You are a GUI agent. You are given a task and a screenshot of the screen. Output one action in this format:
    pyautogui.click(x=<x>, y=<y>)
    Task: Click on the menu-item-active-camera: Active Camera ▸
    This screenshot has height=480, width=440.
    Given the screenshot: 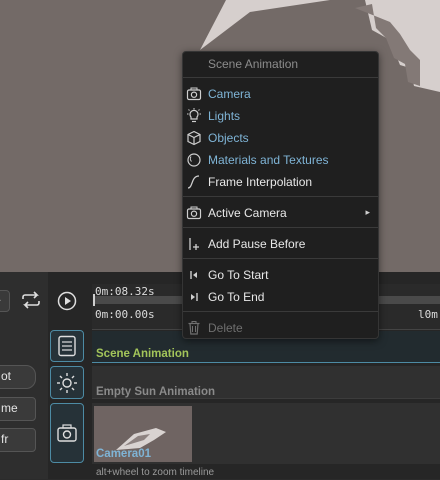 What is the action you would take?
    pyautogui.click(x=280, y=213)
    